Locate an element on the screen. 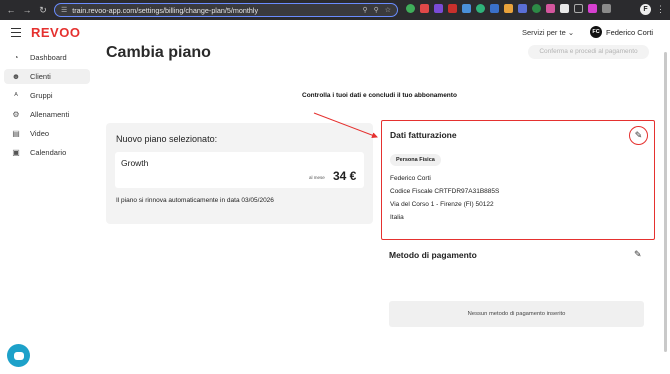 This screenshot has width=670, height=374. scrollbar is located at coordinates (665, 202).